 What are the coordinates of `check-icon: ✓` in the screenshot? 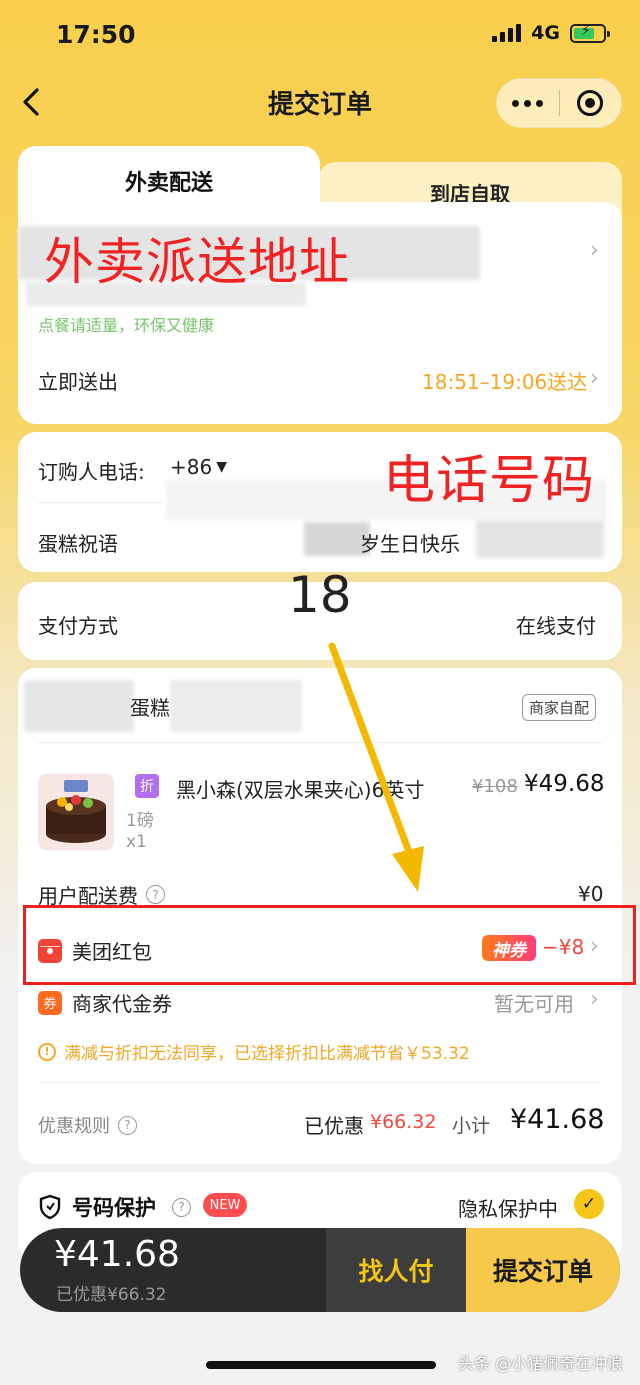 It's located at (589, 1204).